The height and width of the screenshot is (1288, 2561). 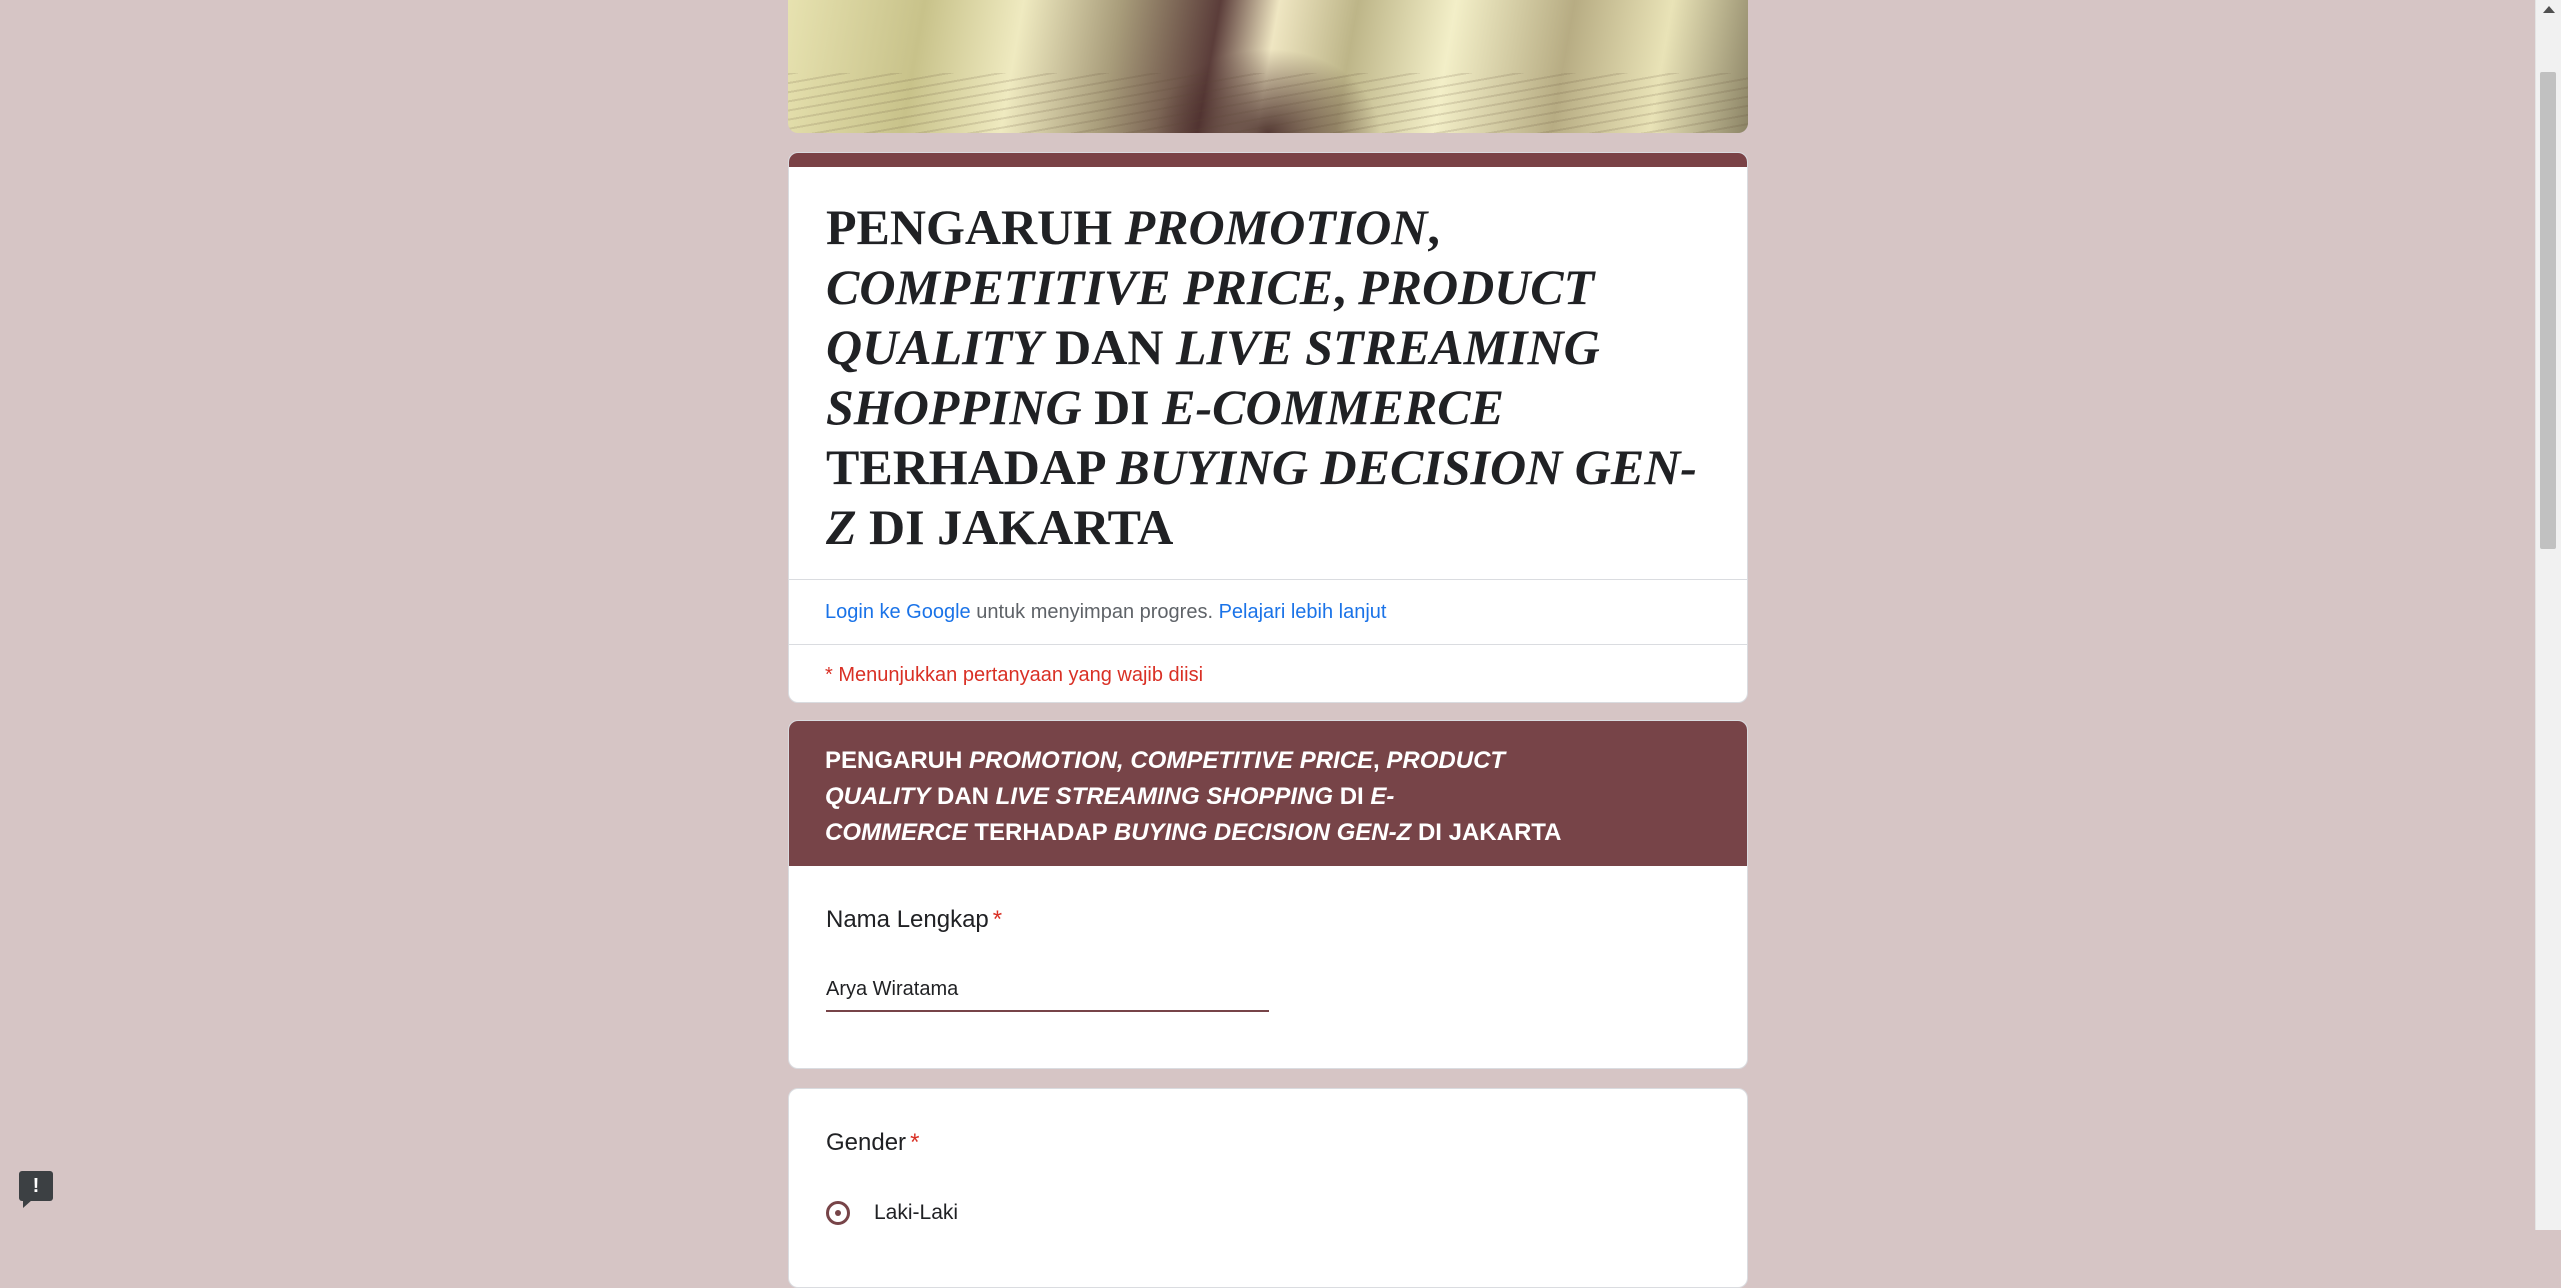 What do you see at coordinates (1047, 993) in the screenshot?
I see `name-input` at bounding box center [1047, 993].